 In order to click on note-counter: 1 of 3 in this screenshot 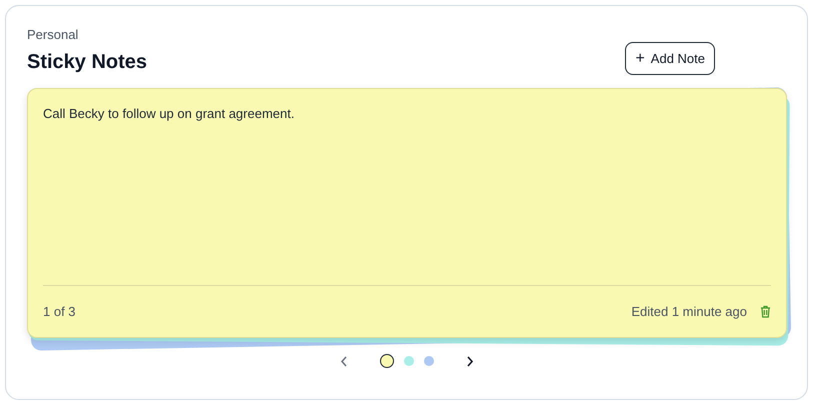, I will do `click(59, 311)`.